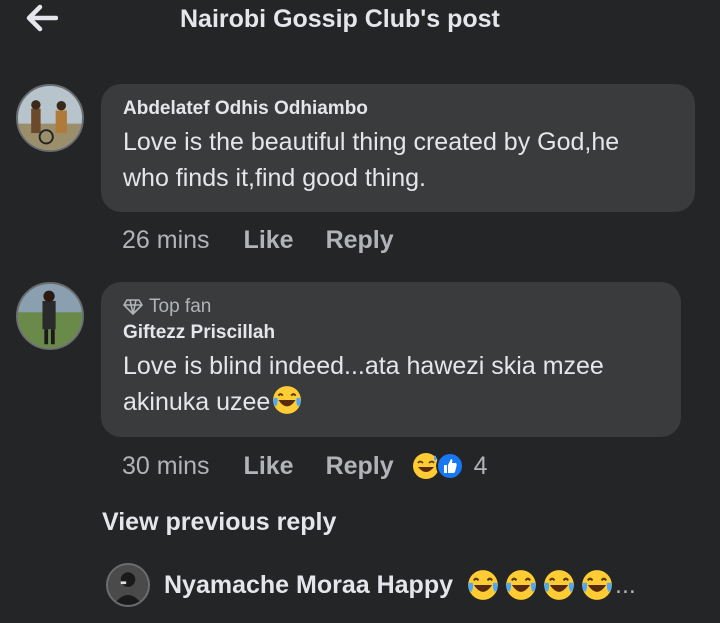  Describe the element at coordinates (480, 465) in the screenshot. I see `reaction-count: 4` at that location.